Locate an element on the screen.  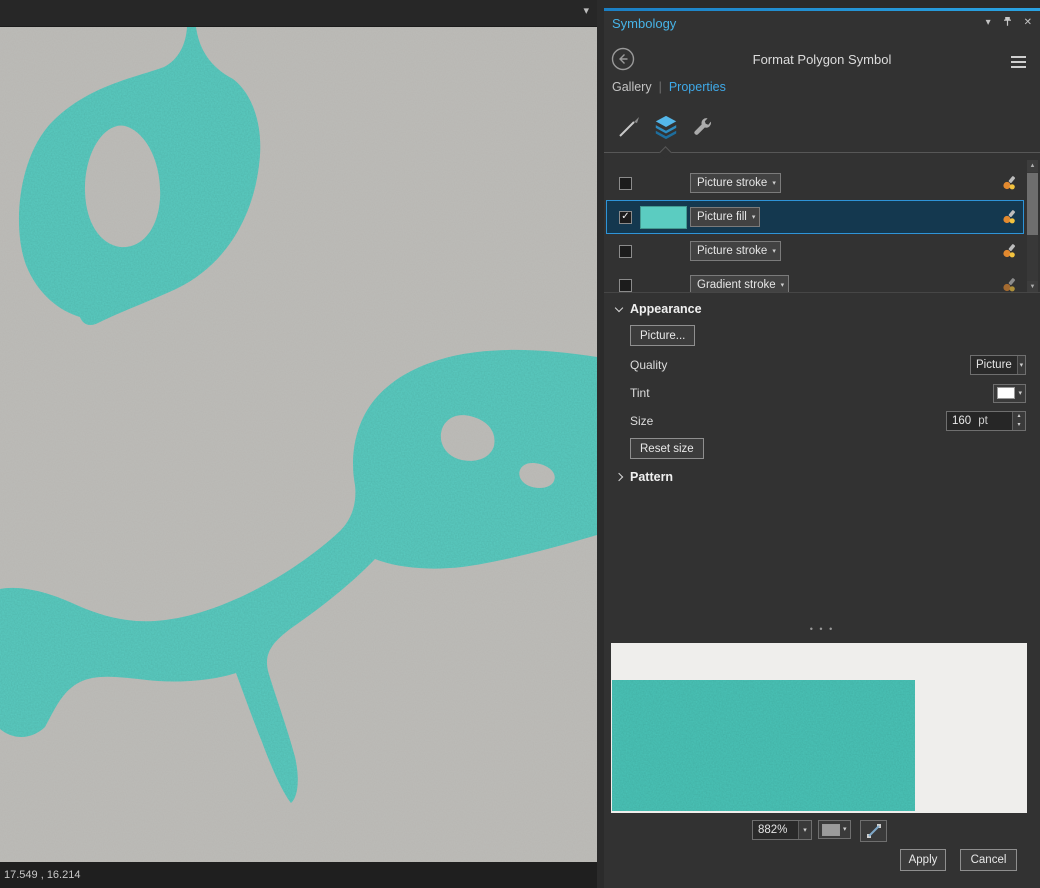
size-spinner: 160 pt ▴ ▾ is located at coordinates (986, 421).